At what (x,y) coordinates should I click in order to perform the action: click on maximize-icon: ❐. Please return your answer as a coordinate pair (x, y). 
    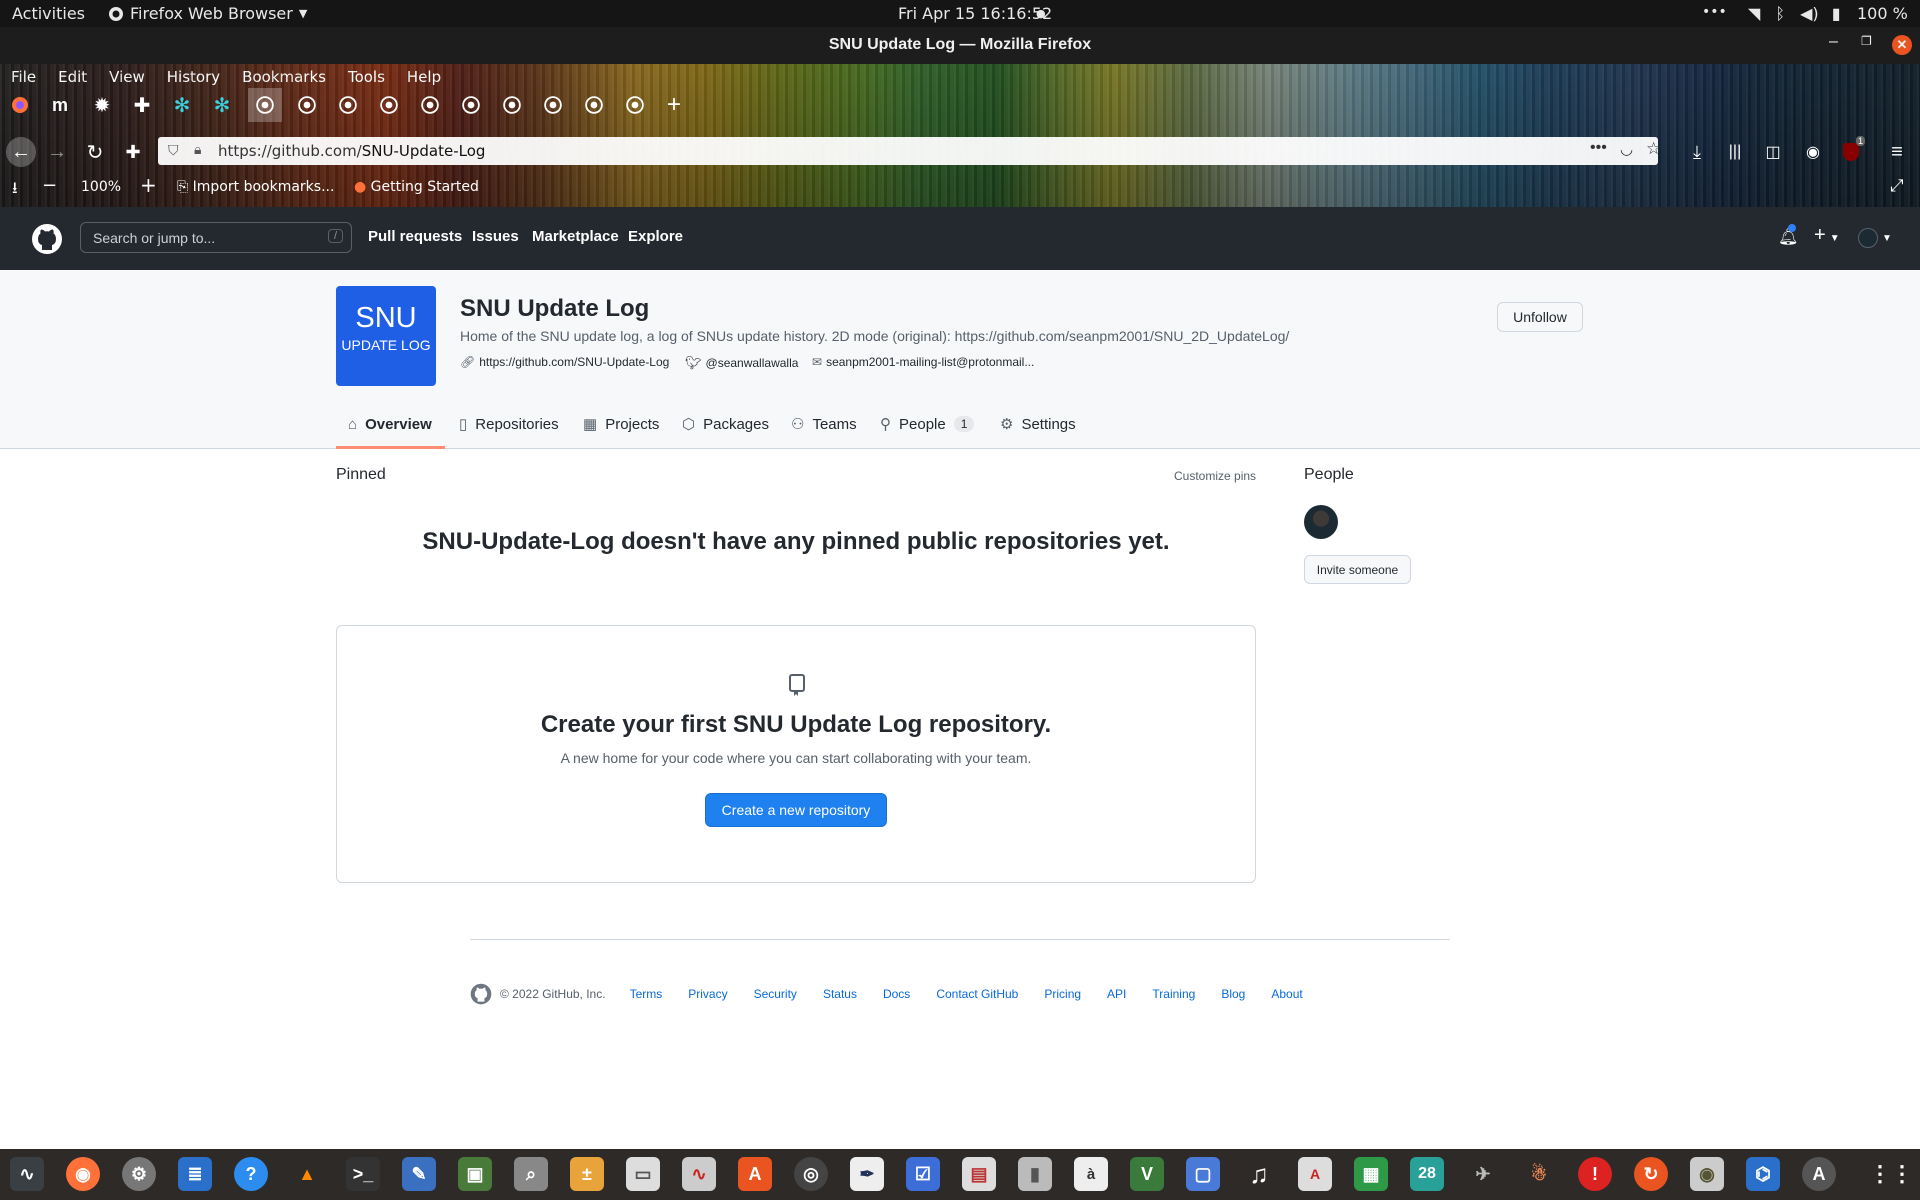
    Looking at the image, I should click on (1866, 41).